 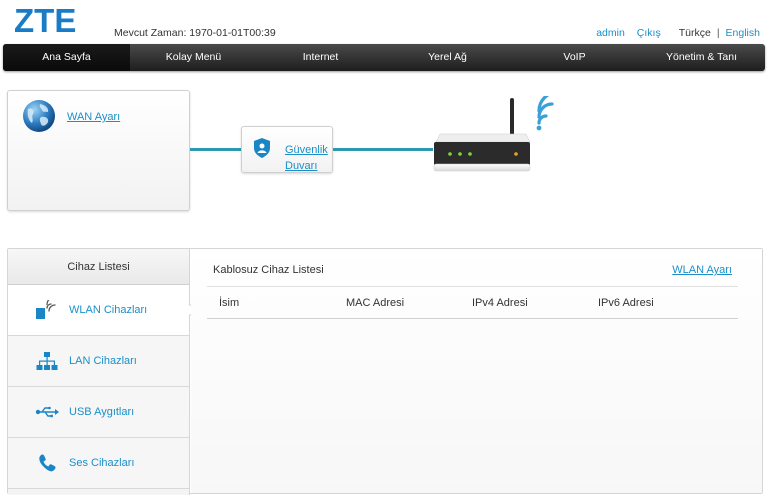 I want to click on sidebar-item-voice-devices: Ses Cihazları, so click(x=98, y=463).